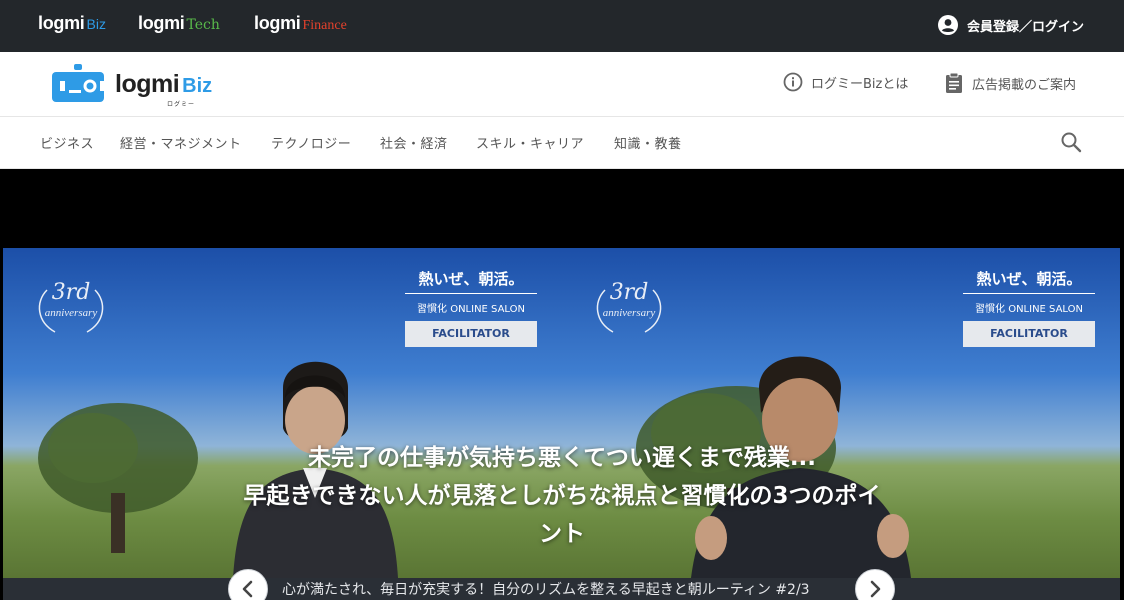 This screenshot has height=600, width=1124. Describe the element at coordinates (181, 142) in the screenshot. I see `category-management: 経営・マネジメント` at that location.